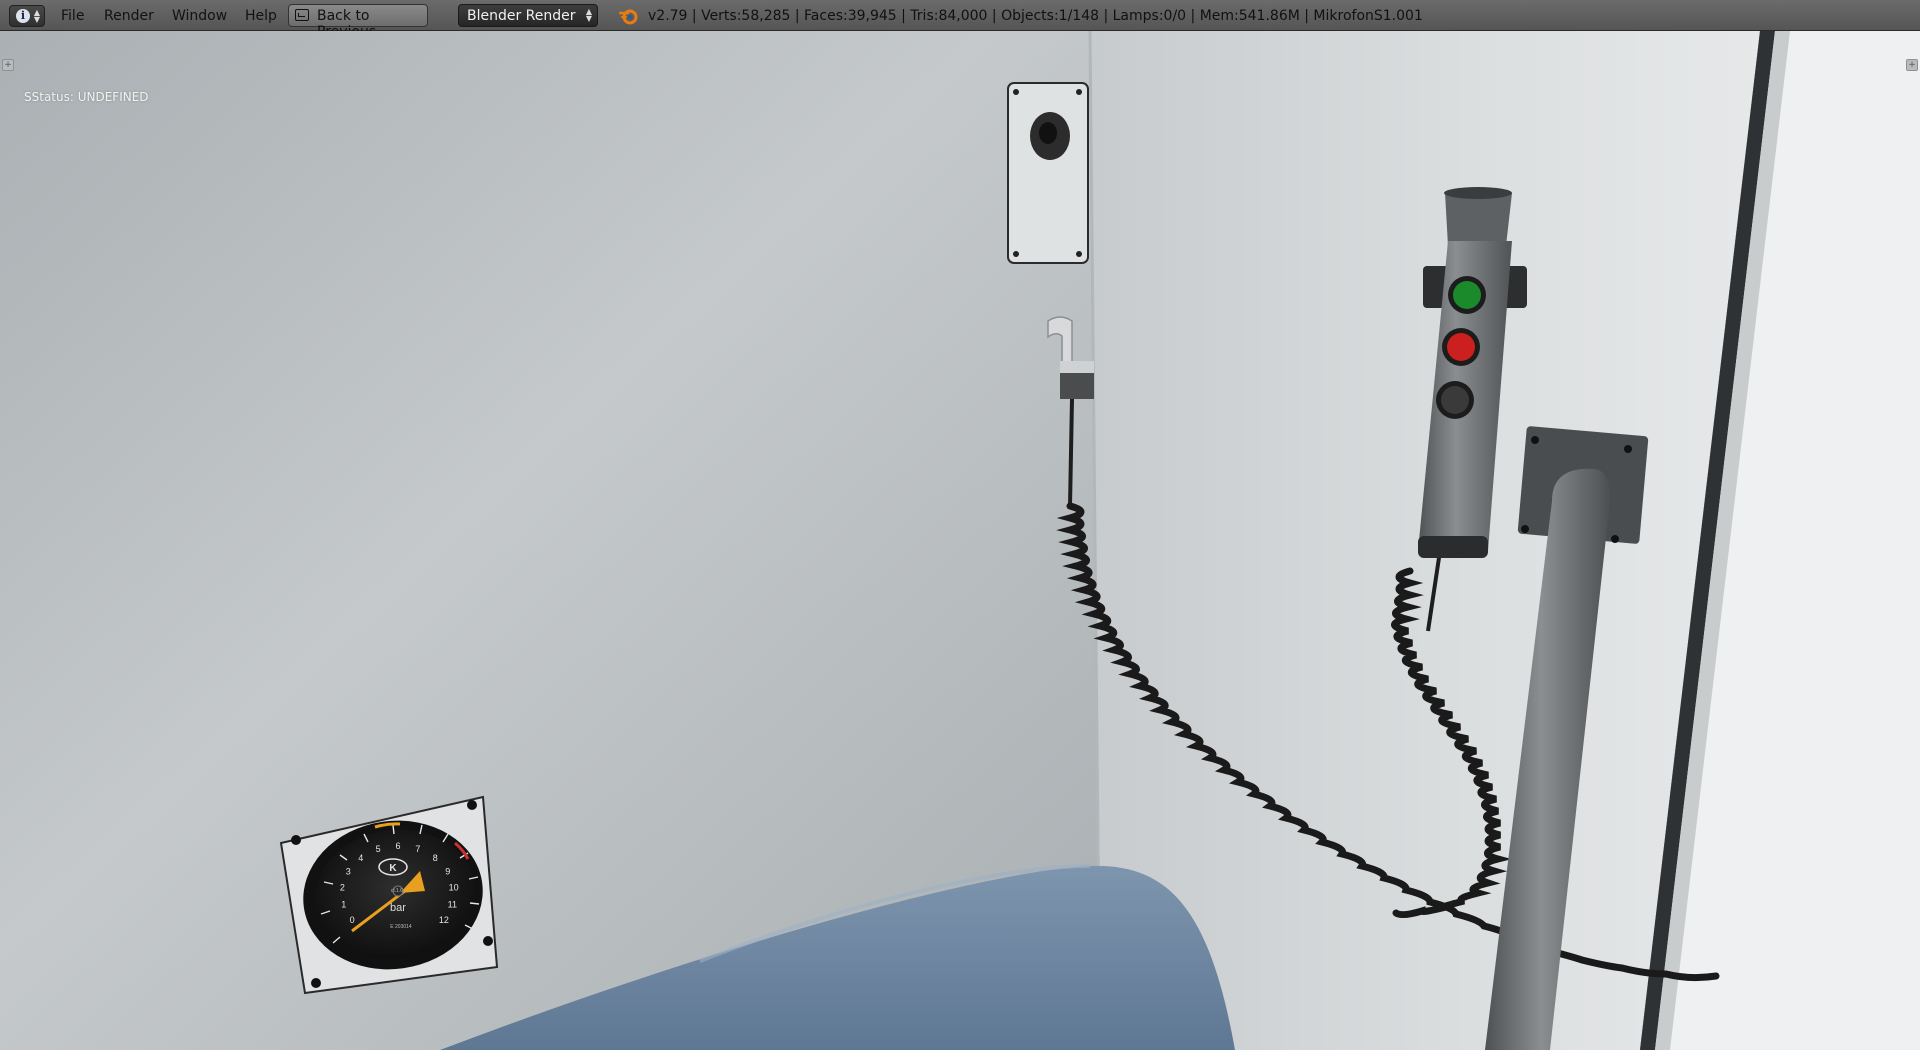 Image resolution: width=1920 pixels, height=1050 pixels. I want to click on info-icon: i, so click(23, 16).